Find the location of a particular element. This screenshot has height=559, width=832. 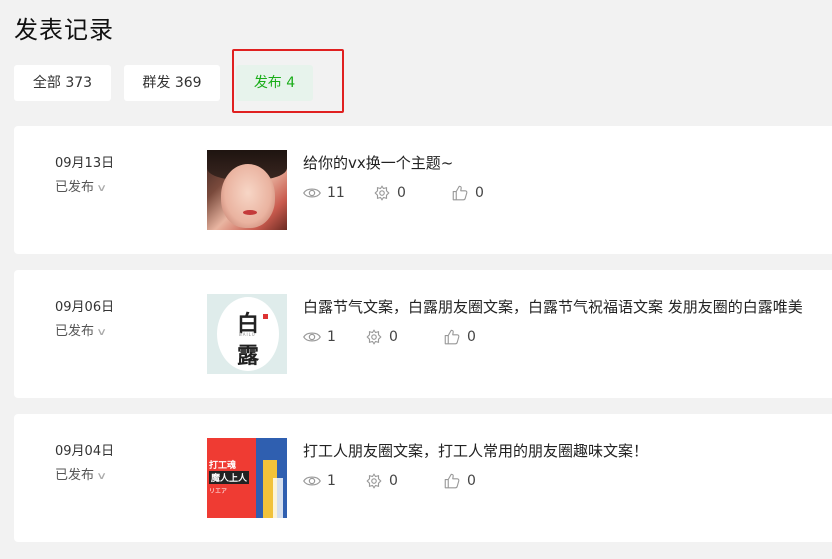

tab-publish: 发布 4 is located at coordinates (274, 83).